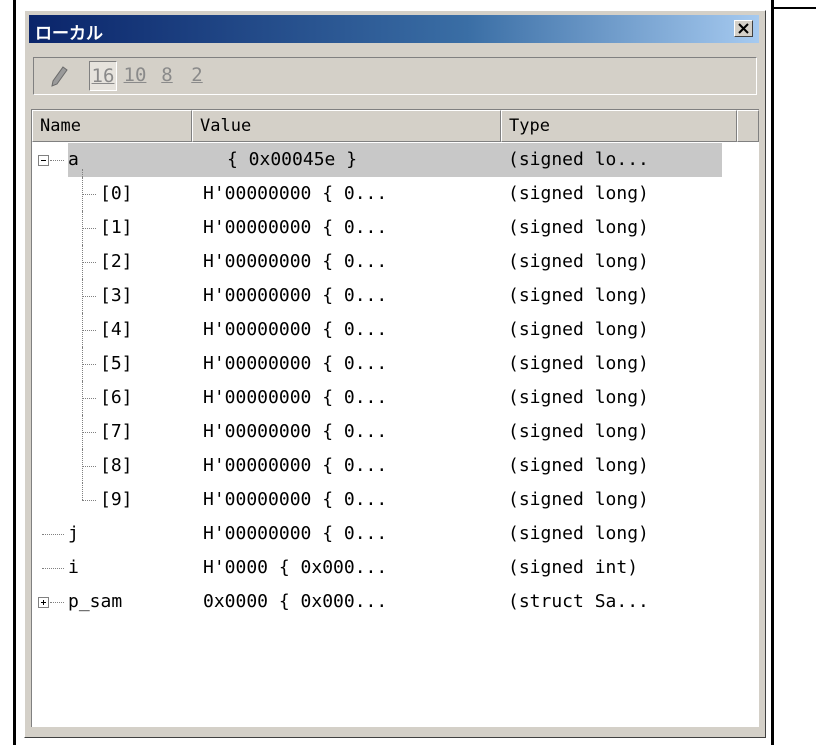 This screenshot has width=816, height=745. Describe the element at coordinates (395, 500) in the screenshot. I see `list-row: [9] H'00000000 { 0... (signed long)` at that location.